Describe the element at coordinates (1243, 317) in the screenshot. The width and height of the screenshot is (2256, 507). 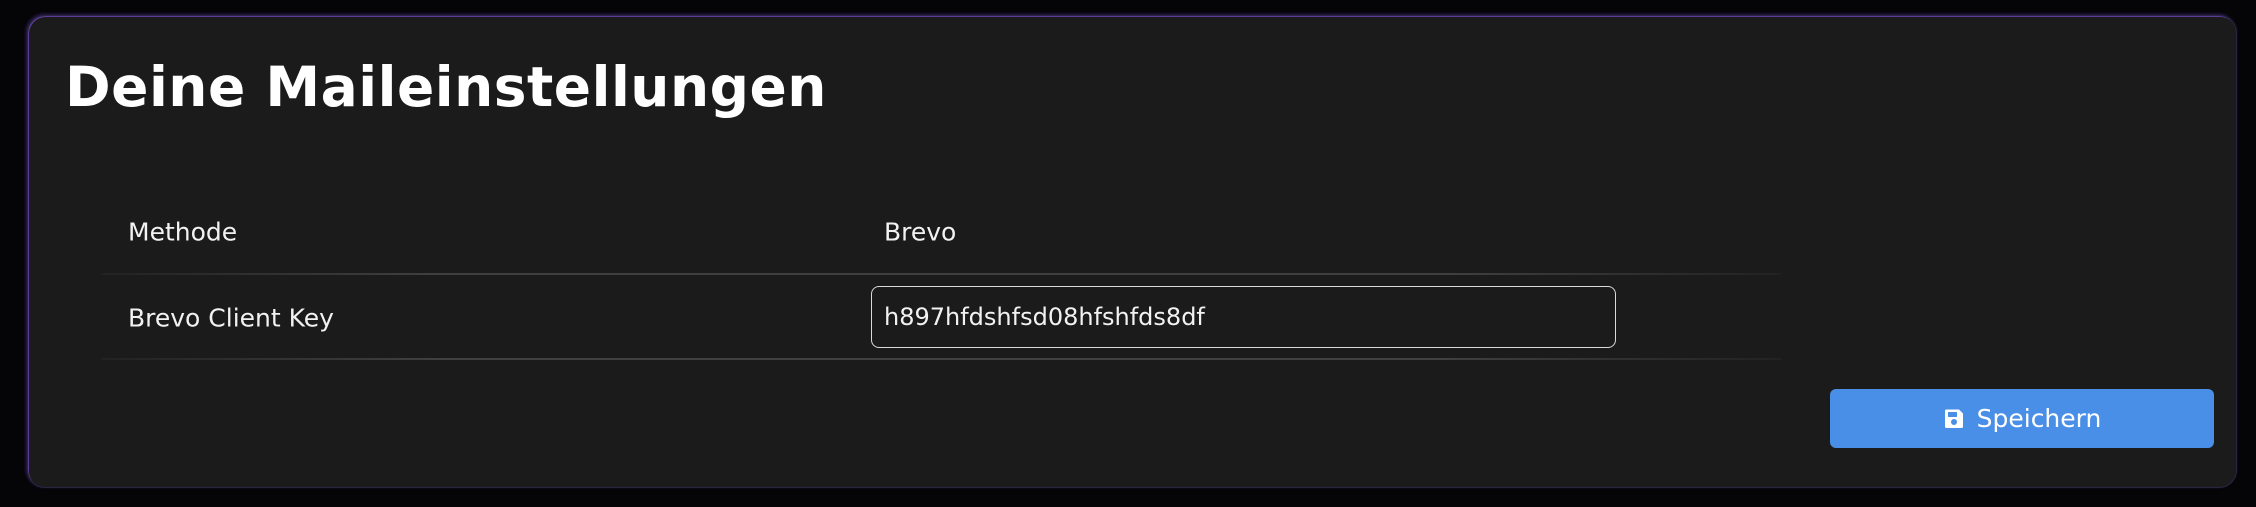
I see `client-key-input` at that location.